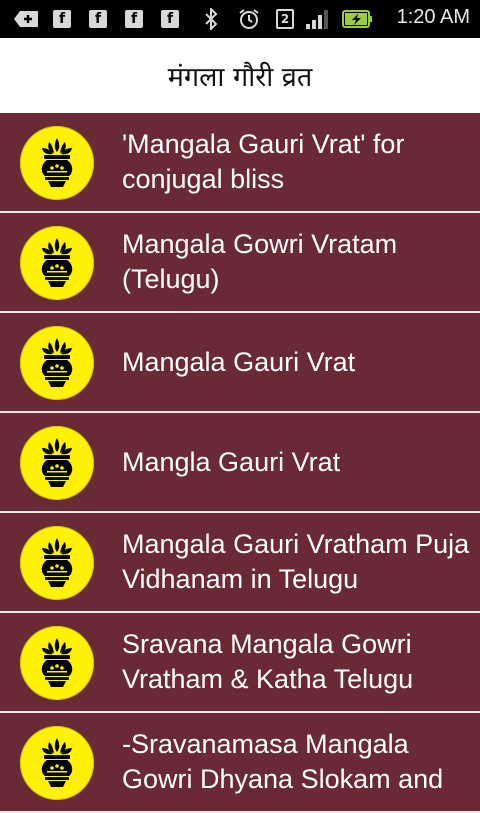 The image size is (480, 813). I want to click on add-icon, so click(27, 19).